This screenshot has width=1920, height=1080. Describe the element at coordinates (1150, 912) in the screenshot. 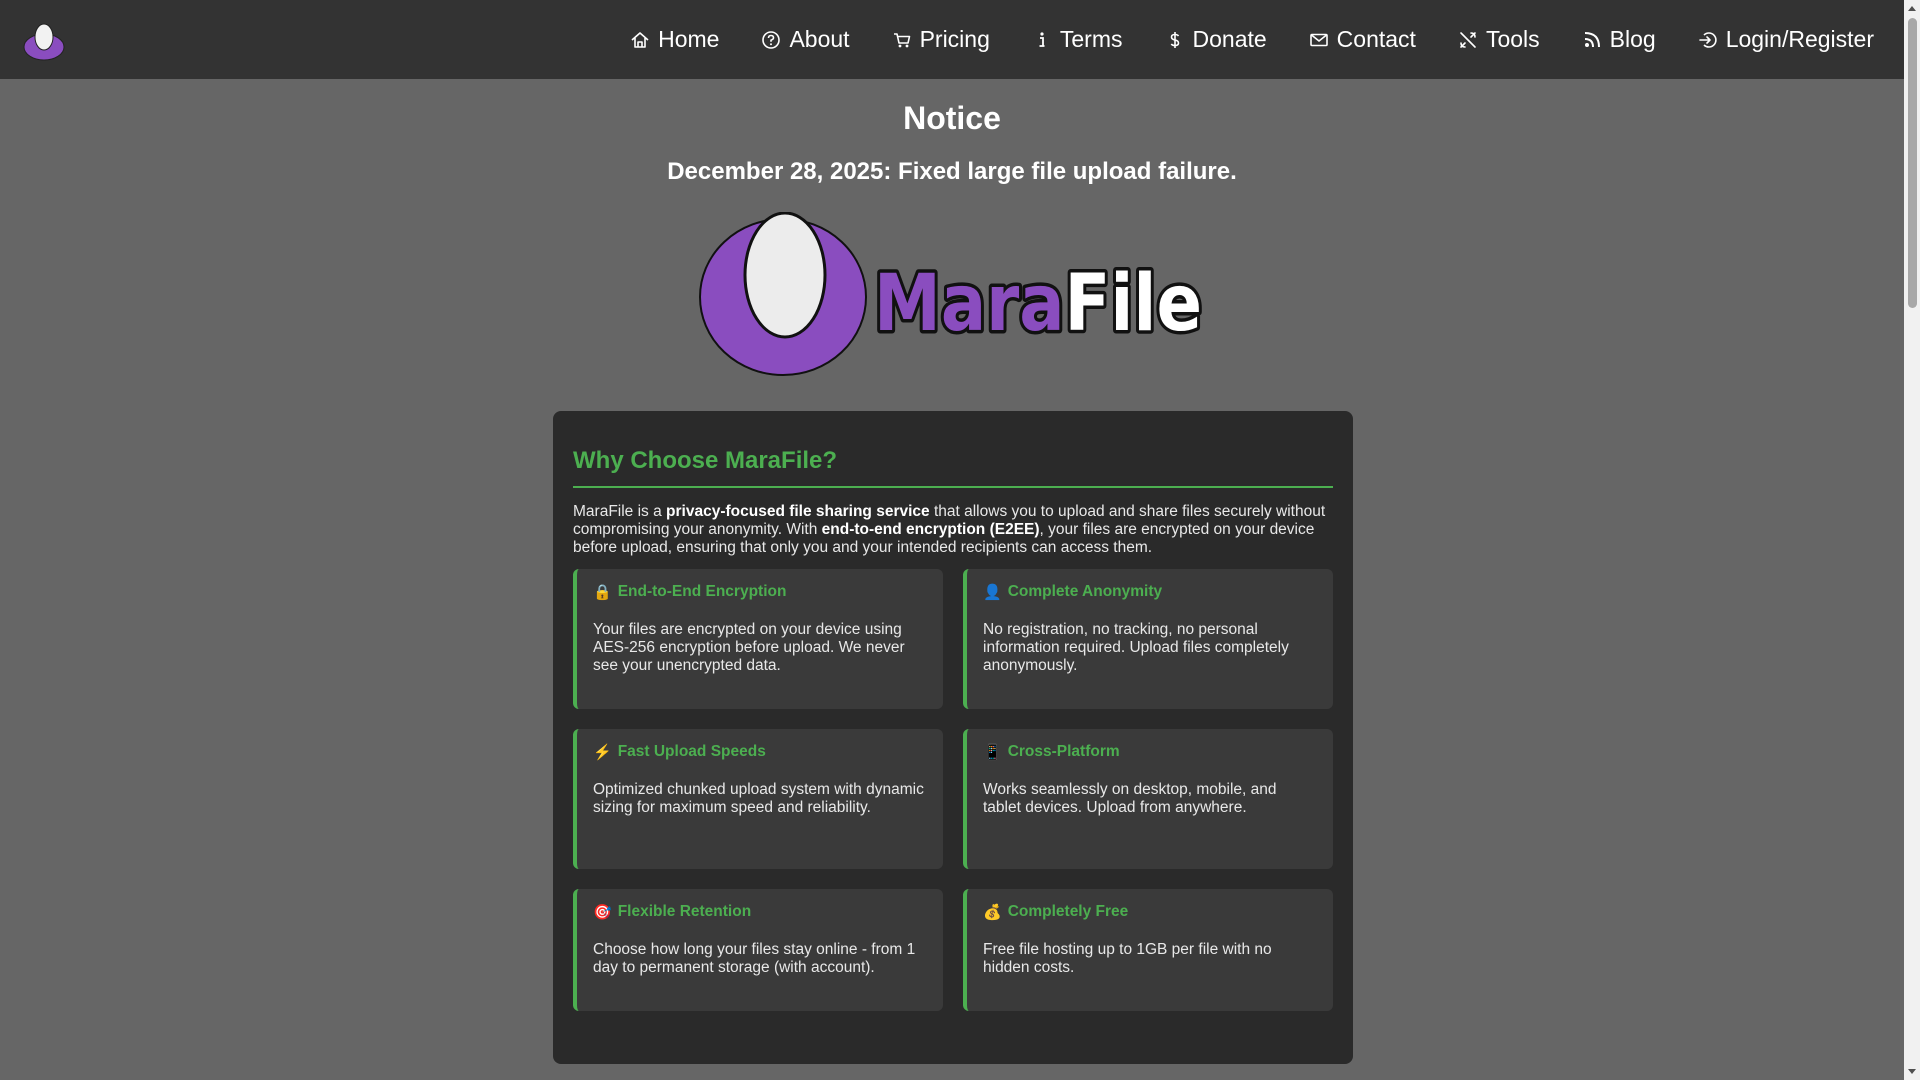

I see `feature-title: 💰 Completely Free` at that location.